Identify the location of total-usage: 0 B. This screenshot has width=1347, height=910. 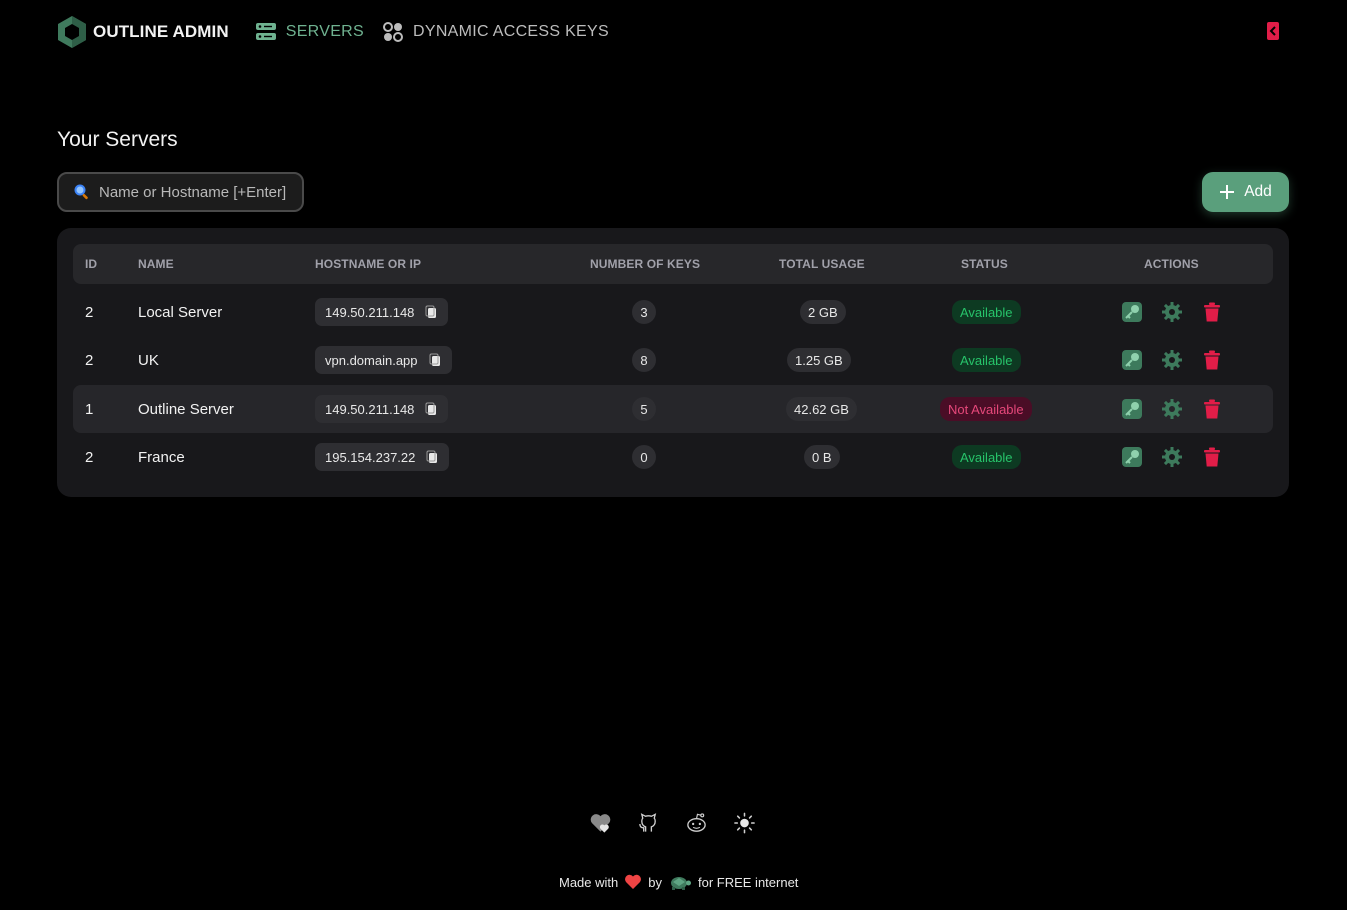
(822, 457).